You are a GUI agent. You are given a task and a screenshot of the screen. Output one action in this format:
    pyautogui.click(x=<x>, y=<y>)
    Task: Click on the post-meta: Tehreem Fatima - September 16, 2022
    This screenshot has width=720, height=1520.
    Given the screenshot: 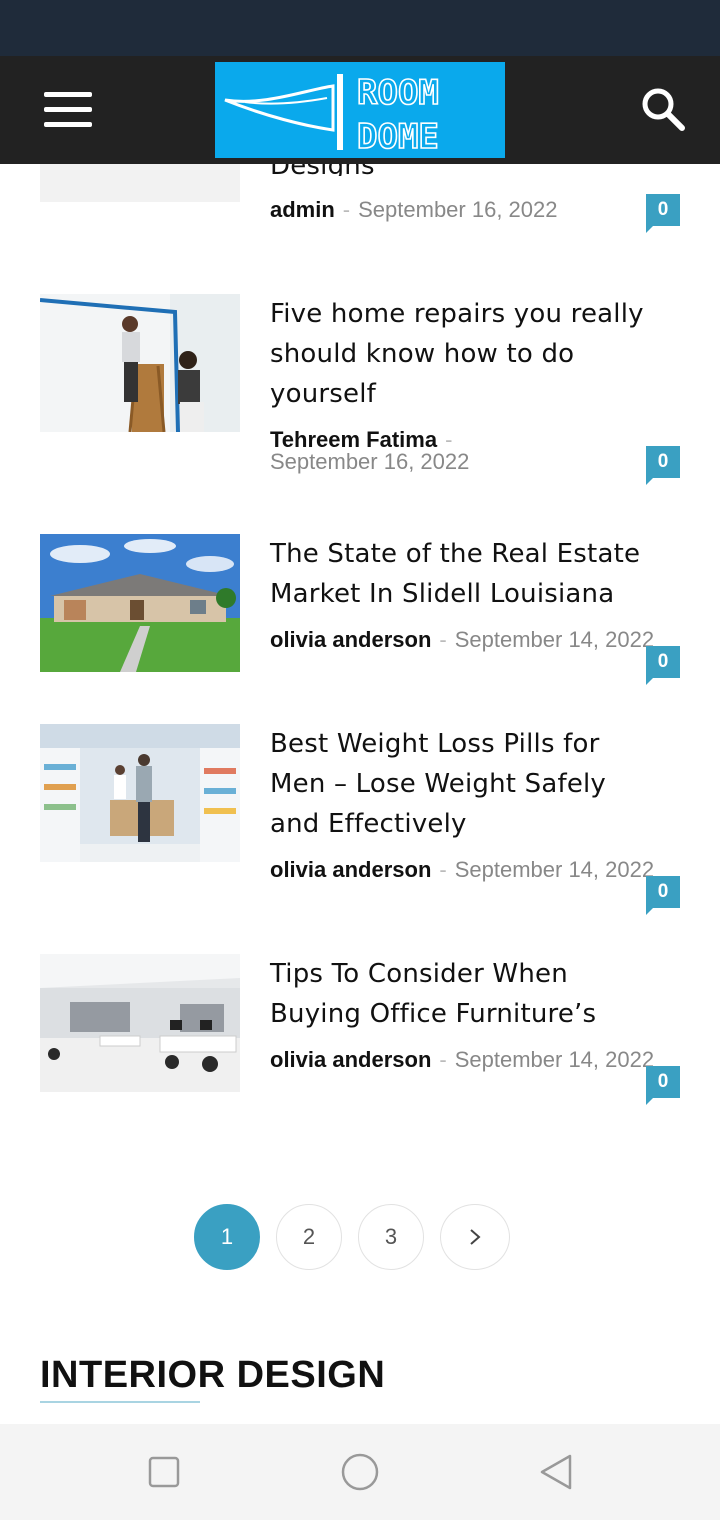 What is the action you would take?
    pyautogui.click(x=370, y=450)
    